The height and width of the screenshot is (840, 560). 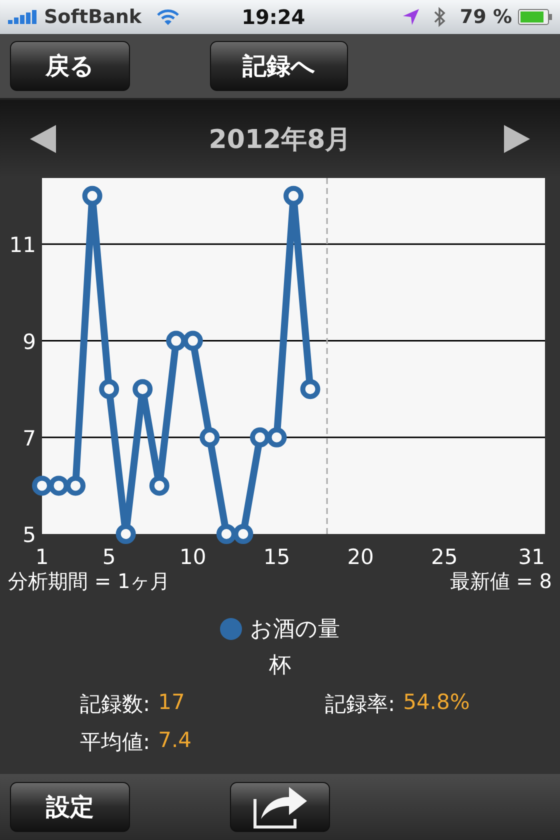 What do you see at coordinates (531, 557) in the screenshot?
I see `x-tick-label: 31` at bounding box center [531, 557].